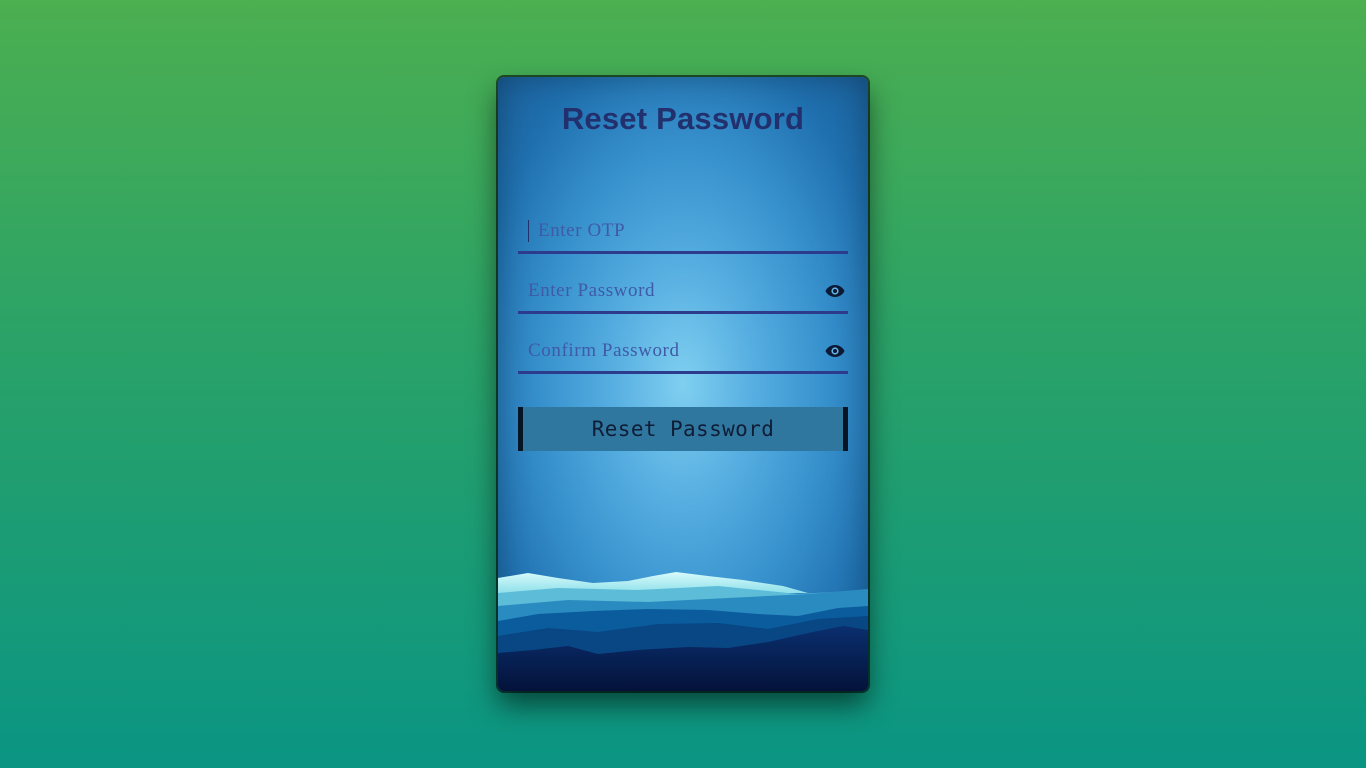 The height and width of the screenshot is (768, 1366). Describe the element at coordinates (678, 231) in the screenshot. I see `otp-input` at that location.